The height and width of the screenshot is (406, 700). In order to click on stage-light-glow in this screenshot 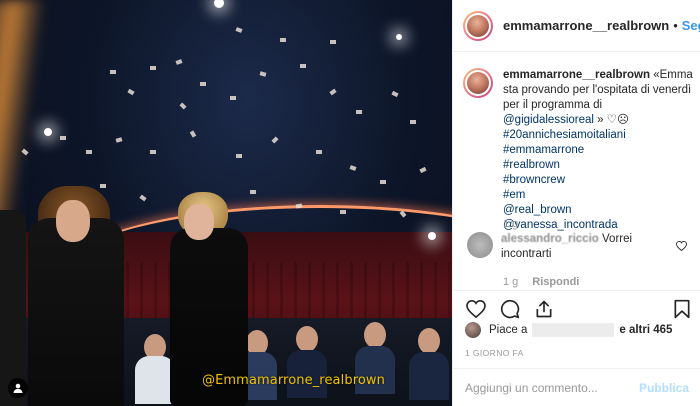, I will do `click(23, 115)`.